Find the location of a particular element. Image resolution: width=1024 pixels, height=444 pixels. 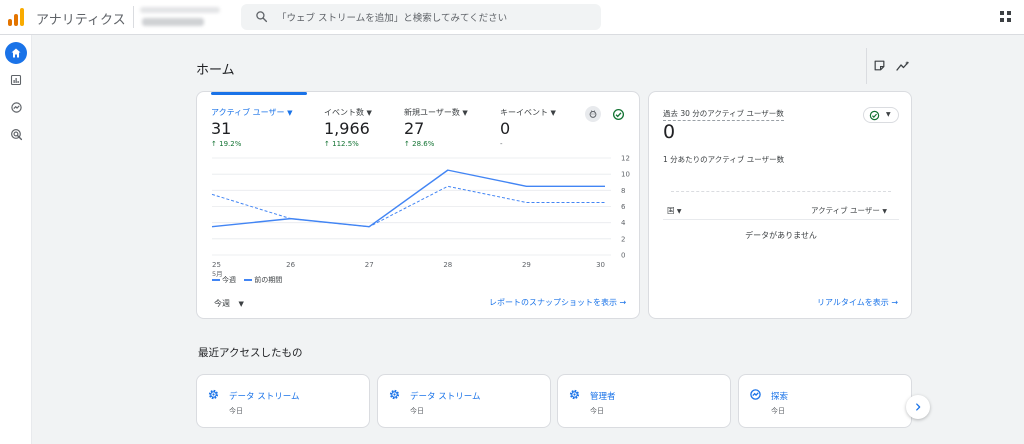

app-title: アナリティクス is located at coordinates (81, 20).